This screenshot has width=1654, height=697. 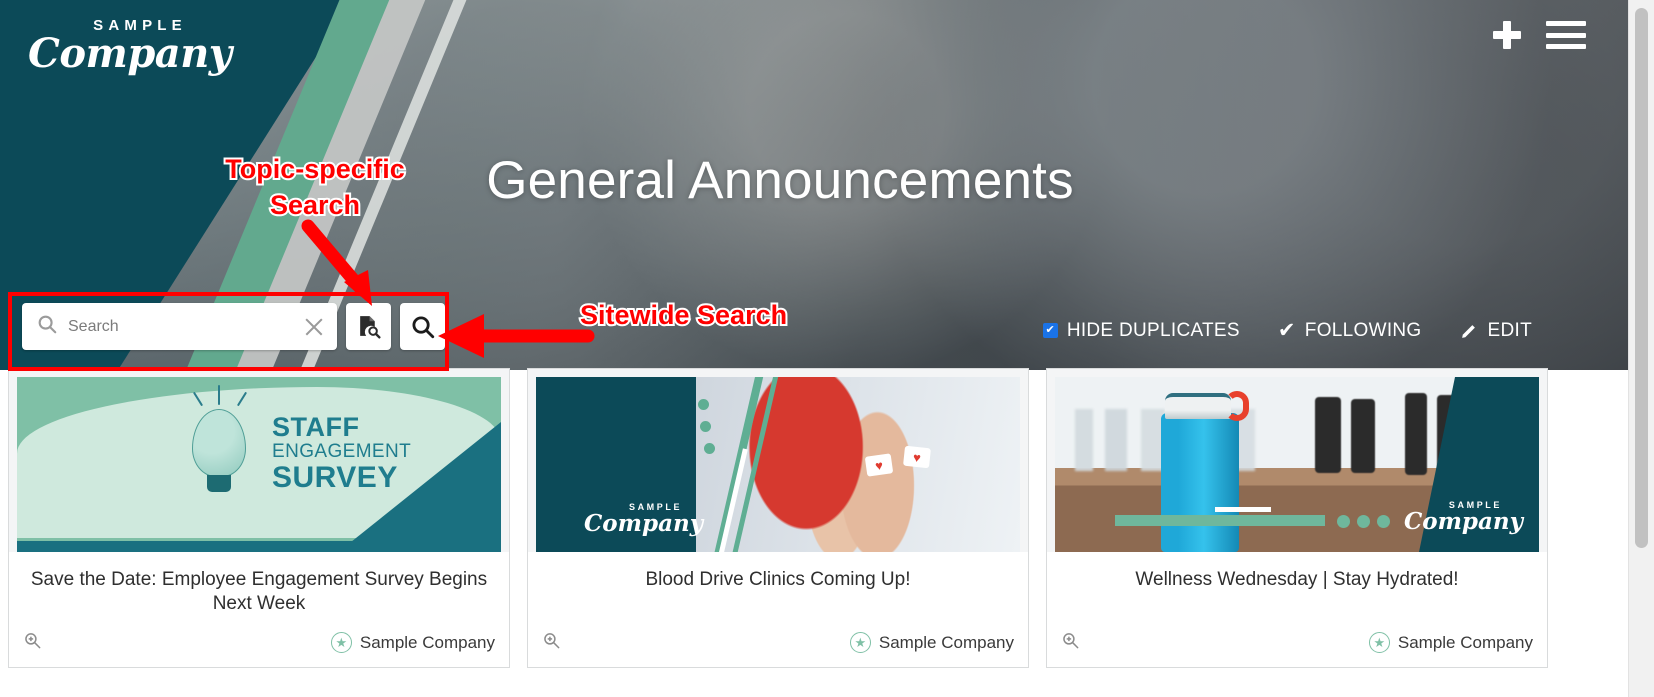 What do you see at coordinates (1509, 330) in the screenshot?
I see `edit-label: EDIT` at bounding box center [1509, 330].